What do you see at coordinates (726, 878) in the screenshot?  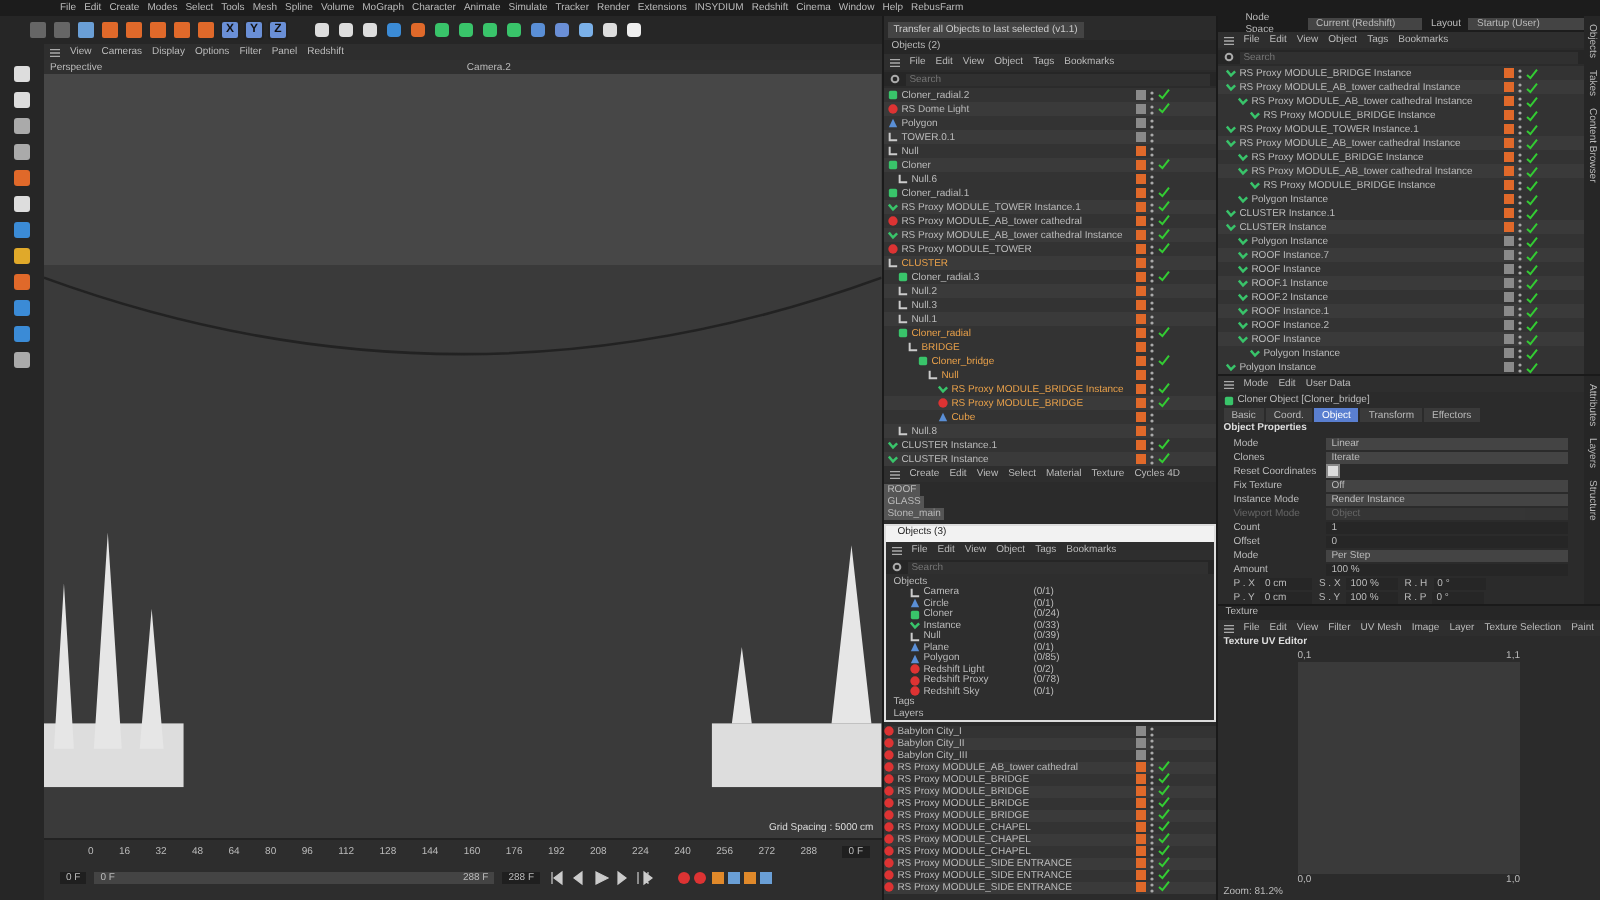 I see `keyframe-tools-icon` at bounding box center [726, 878].